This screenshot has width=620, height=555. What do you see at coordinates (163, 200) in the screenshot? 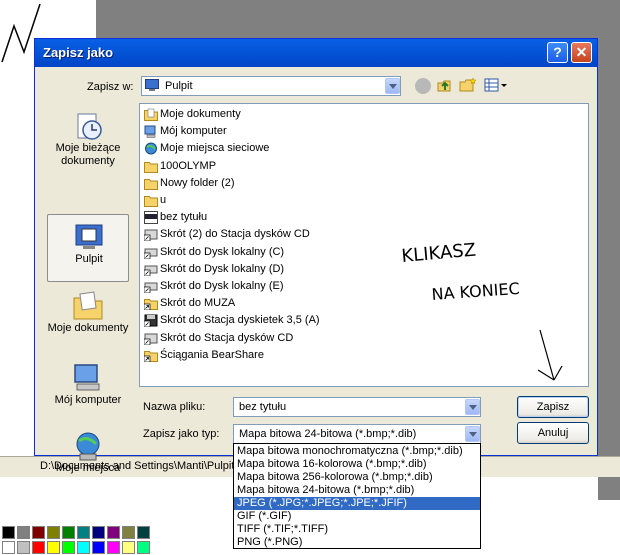
I see `file-name: u` at bounding box center [163, 200].